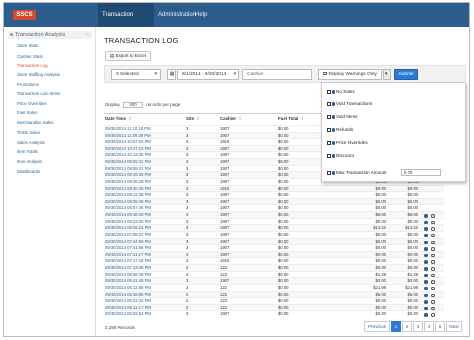 The width and height of the screenshot is (474, 340). Describe the element at coordinates (118, 119) in the screenshot. I see `col-header-datetime: Date Time ⇕` at that location.